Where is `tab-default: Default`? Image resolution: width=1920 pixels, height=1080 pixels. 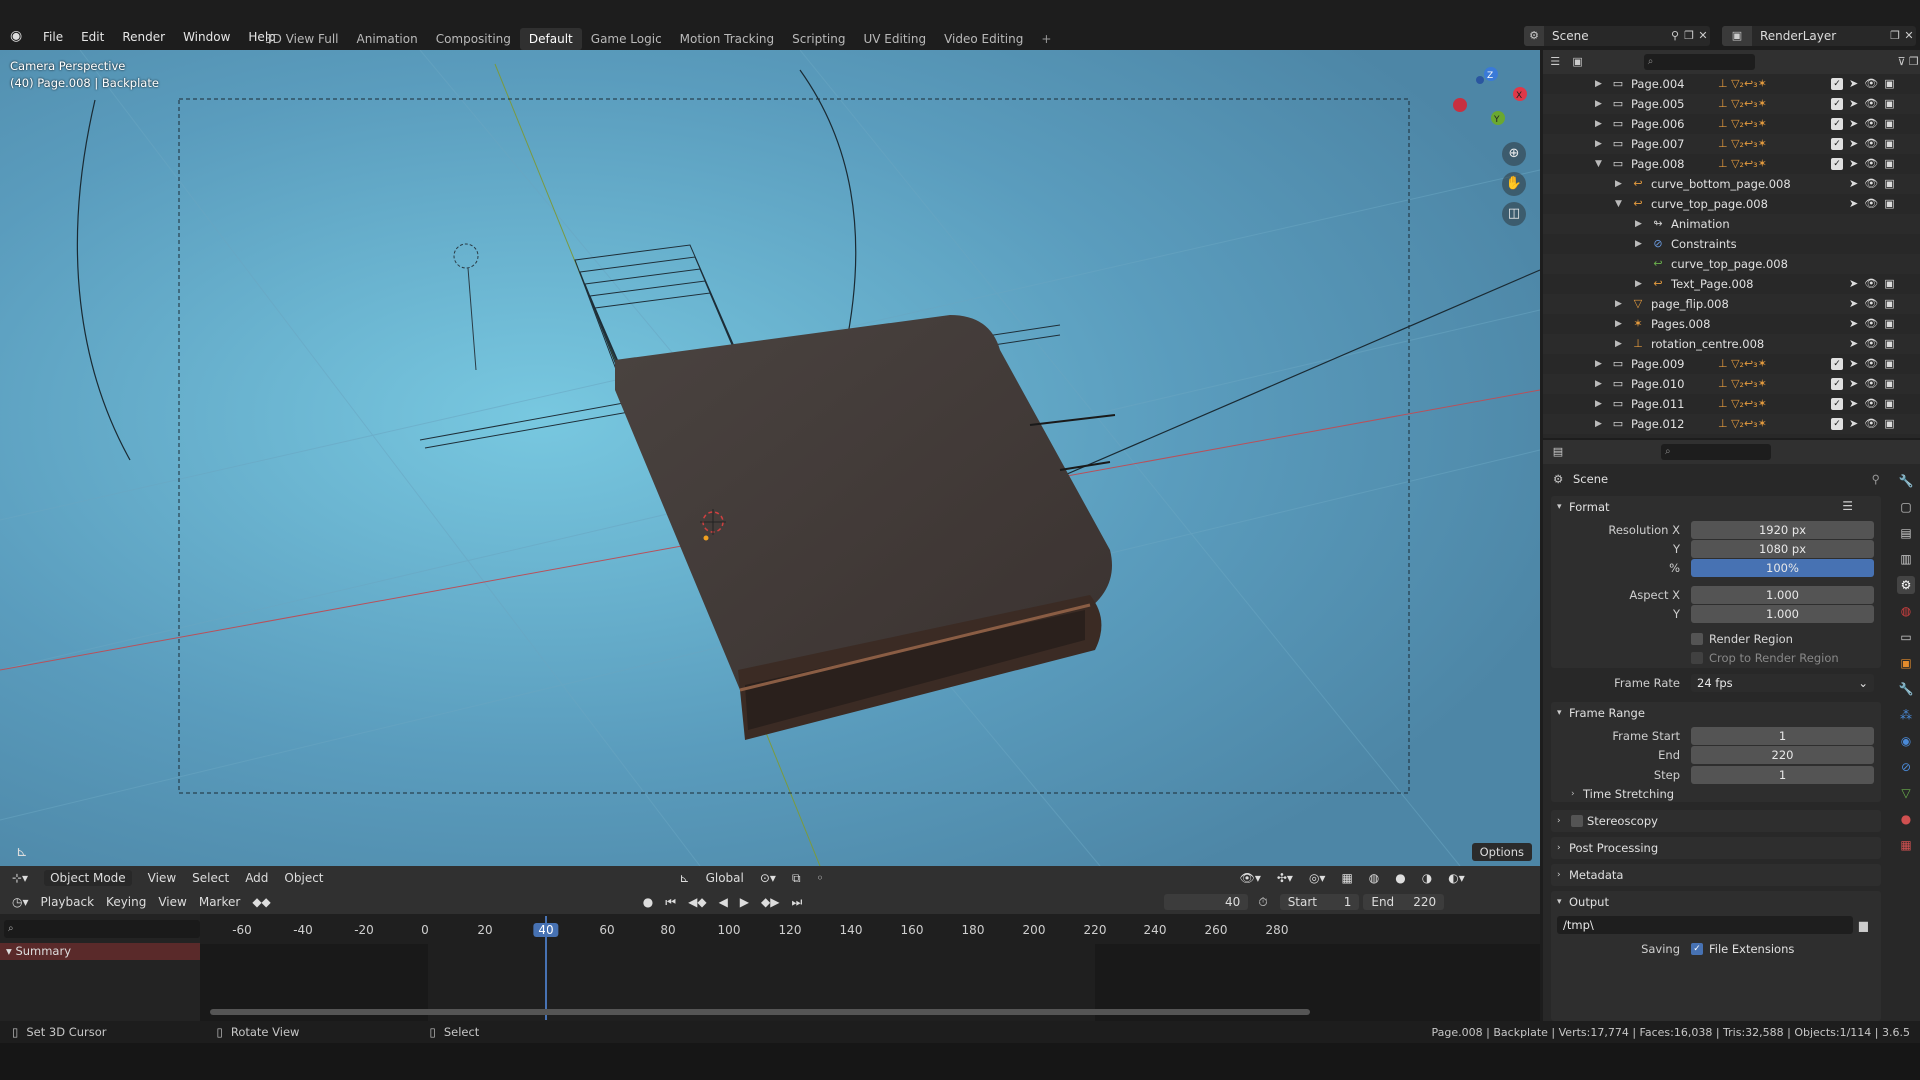 tab-default: Default is located at coordinates (550, 39).